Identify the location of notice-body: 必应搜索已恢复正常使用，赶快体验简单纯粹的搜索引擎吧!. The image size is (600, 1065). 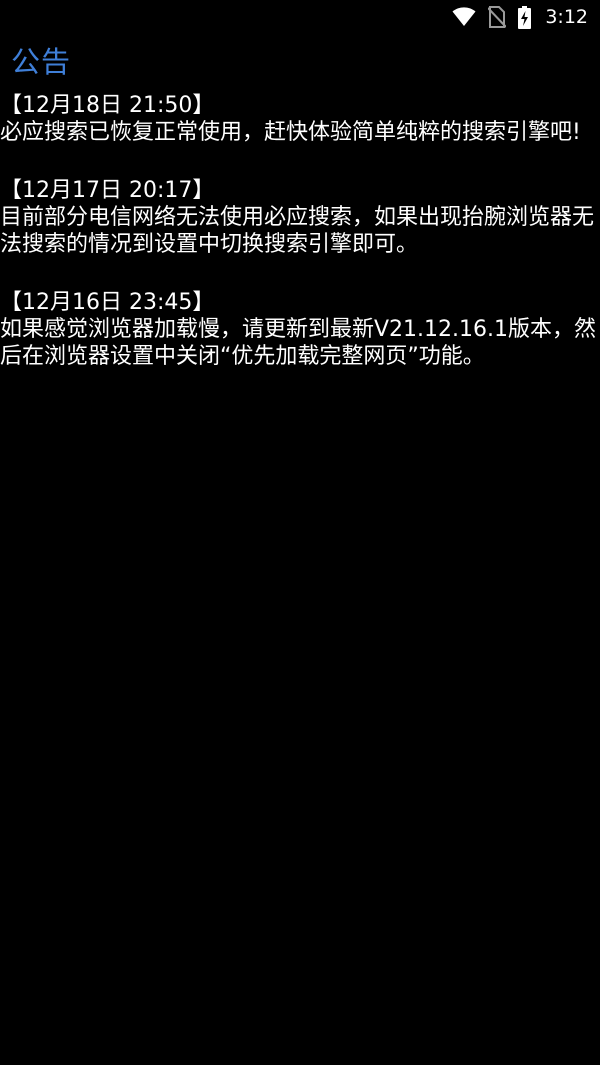
(290, 132).